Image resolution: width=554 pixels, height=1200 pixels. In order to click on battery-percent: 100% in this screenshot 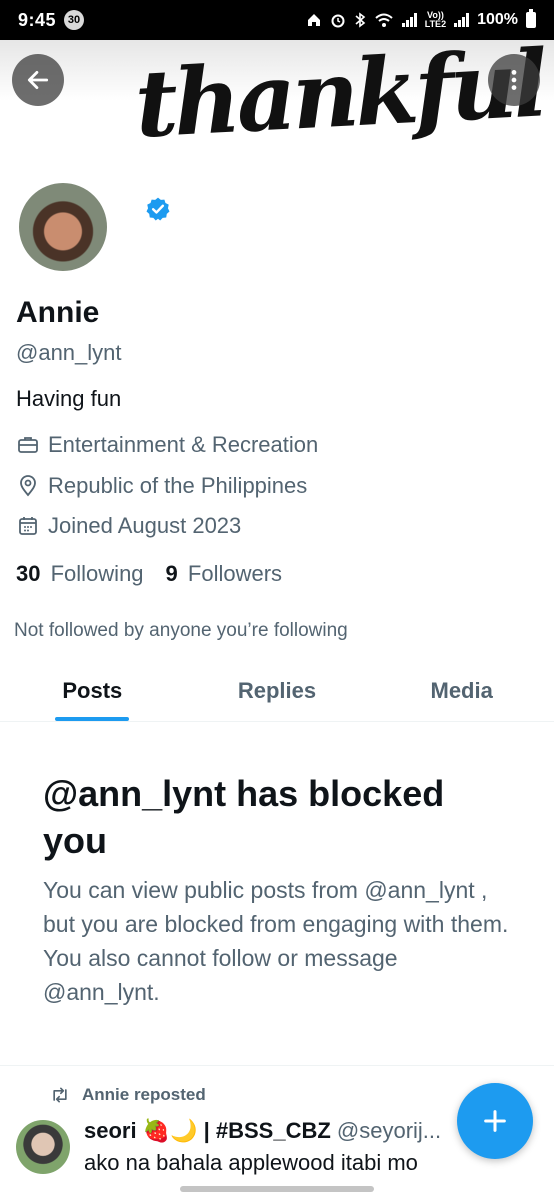, I will do `click(497, 19)`.